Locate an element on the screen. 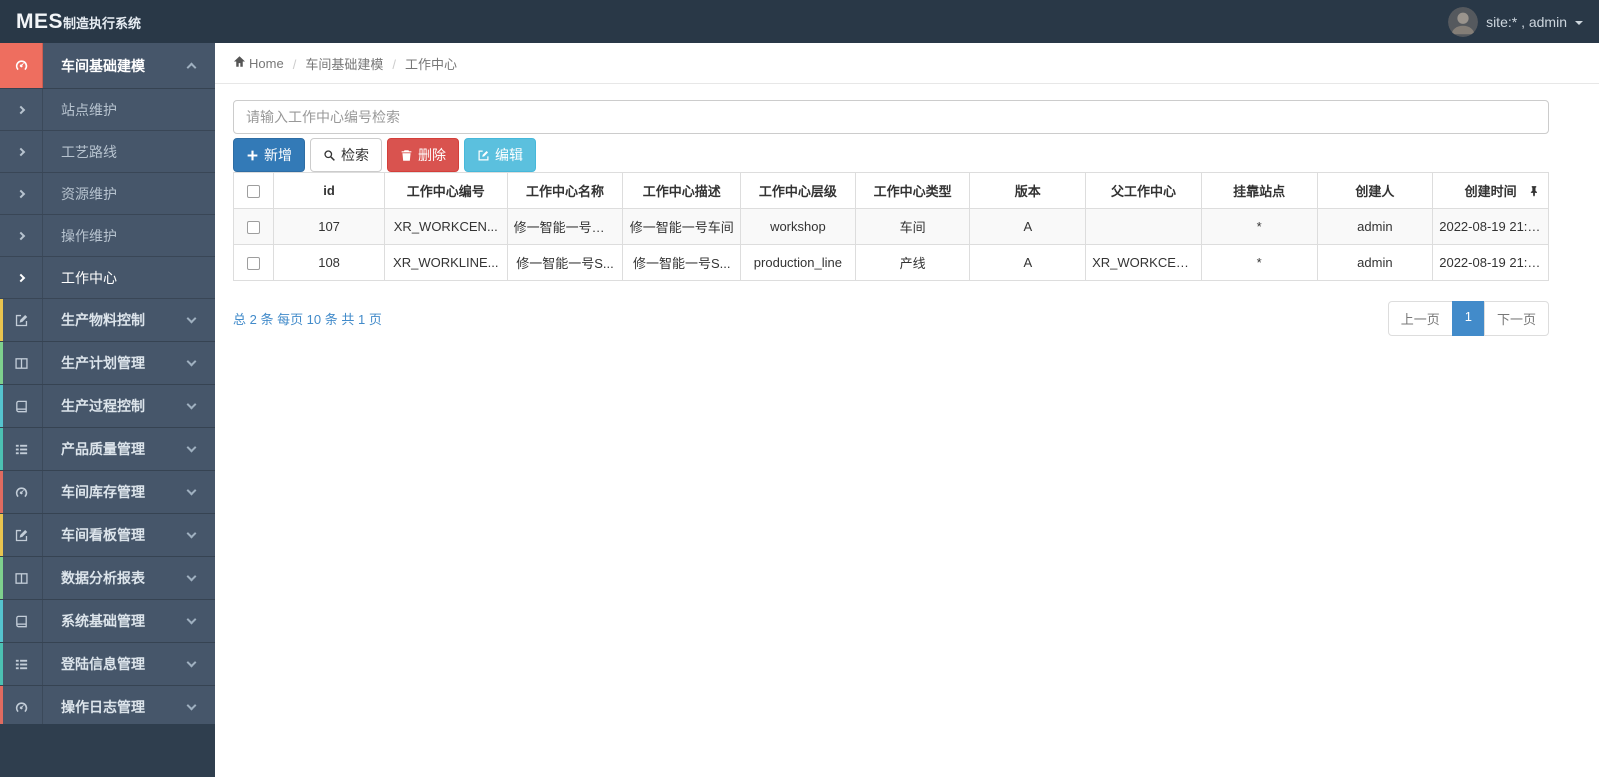 This screenshot has height=777, width=1599. sidebar-group-2: 生产计划管理 is located at coordinates (107, 363).